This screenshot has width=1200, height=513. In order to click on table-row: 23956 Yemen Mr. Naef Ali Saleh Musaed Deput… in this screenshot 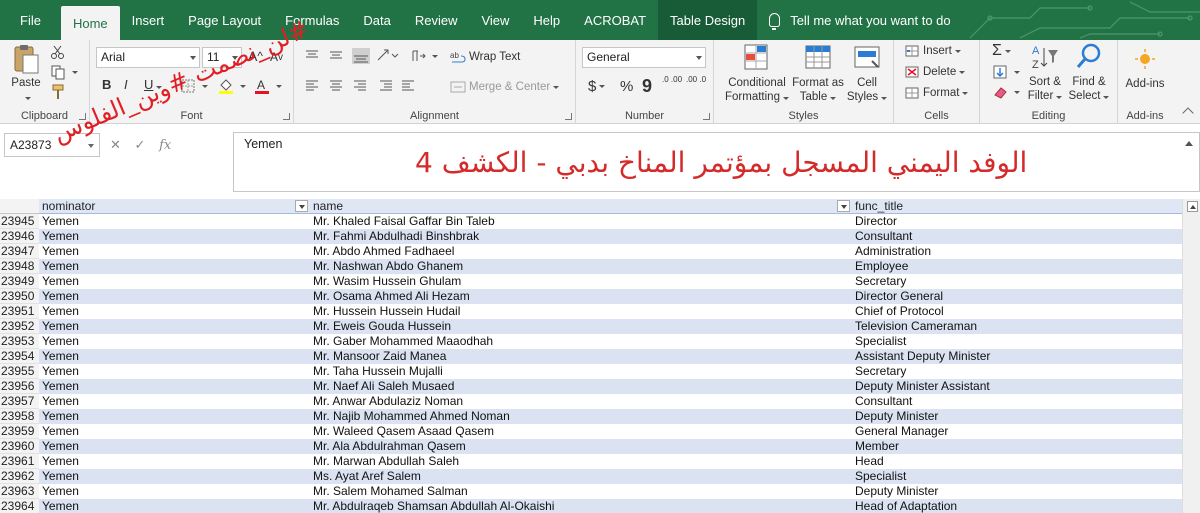, I will do `click(591, 386)`.